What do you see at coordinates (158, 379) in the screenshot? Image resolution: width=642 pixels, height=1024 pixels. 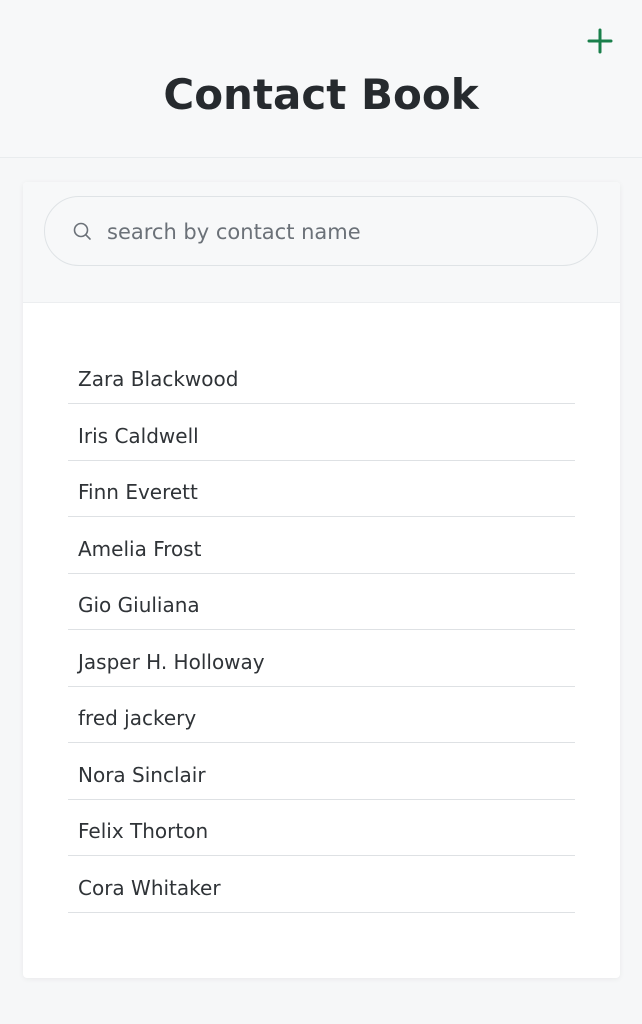 I see `contact-name: Zara Blackwood` at bounding box center [158, 379].